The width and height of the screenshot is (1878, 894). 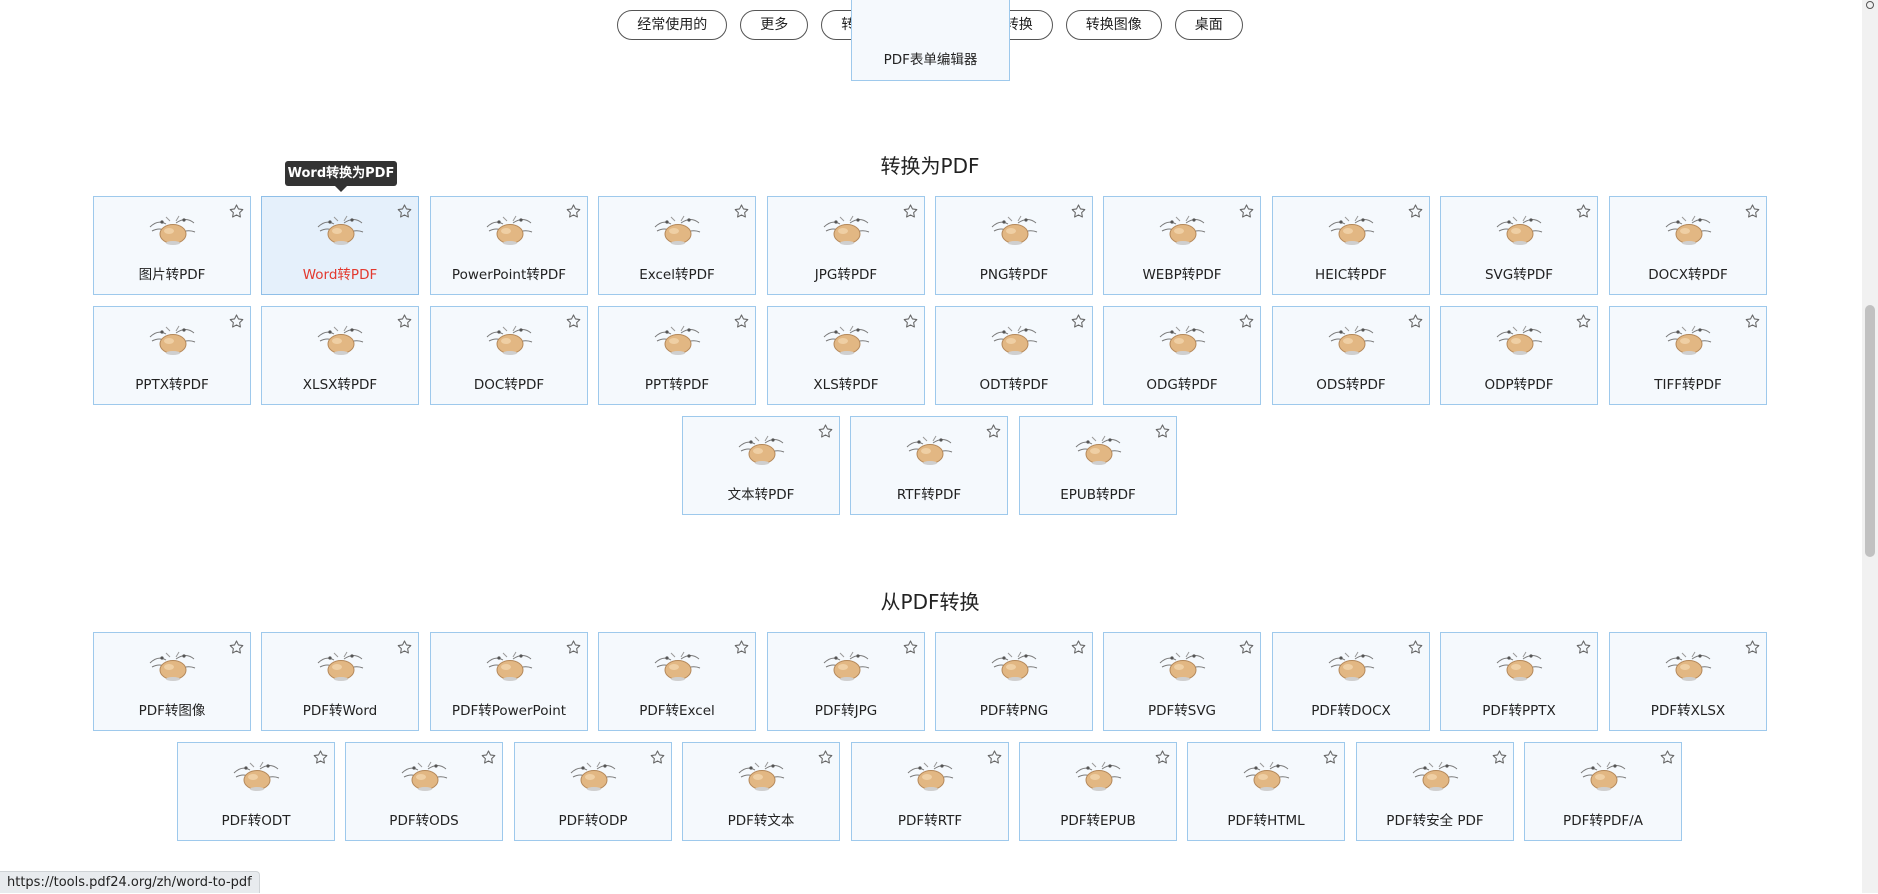 I want to click on tool-tile-pptx-pdf: PPTX转PDF, so click(x=172, y=355).